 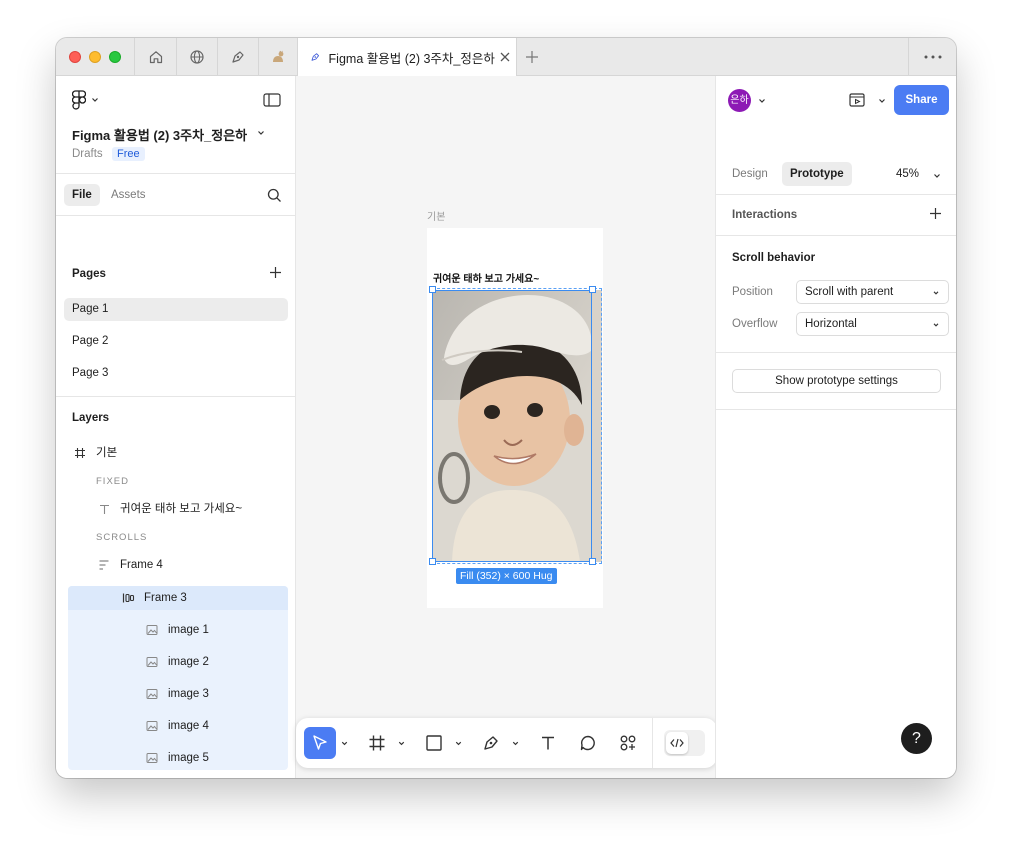 I want to click on vertical-autolayout-icon, so click(x=104, y=565).